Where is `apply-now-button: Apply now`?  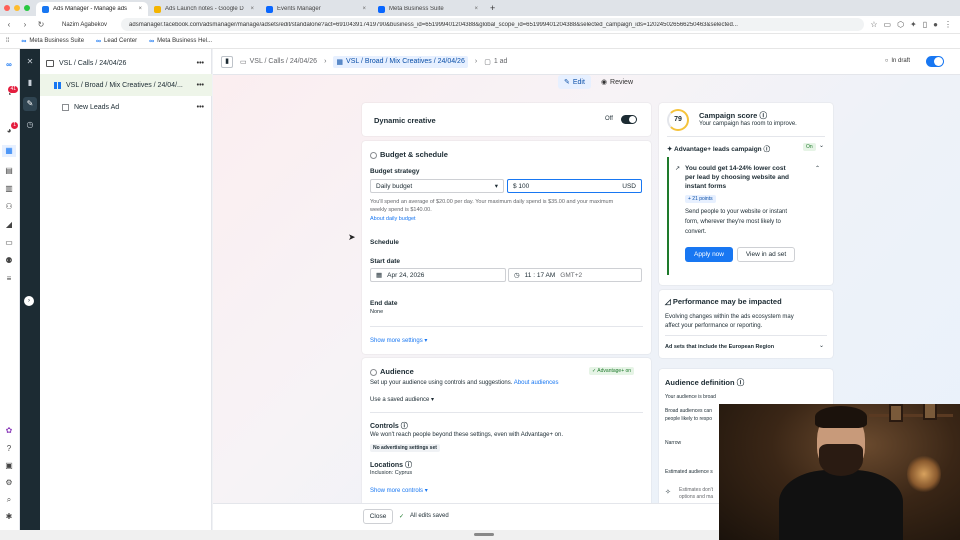 apply-now-button: Apply now is located at coordinates (709, 254).